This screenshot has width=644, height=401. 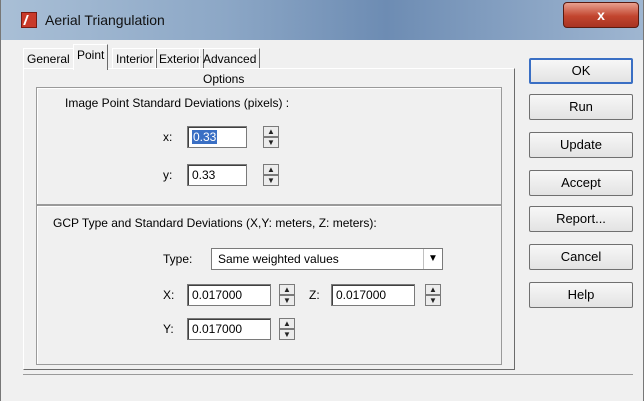 I want to click on gcp-z-label: Z:, so click(x=314, y=295).